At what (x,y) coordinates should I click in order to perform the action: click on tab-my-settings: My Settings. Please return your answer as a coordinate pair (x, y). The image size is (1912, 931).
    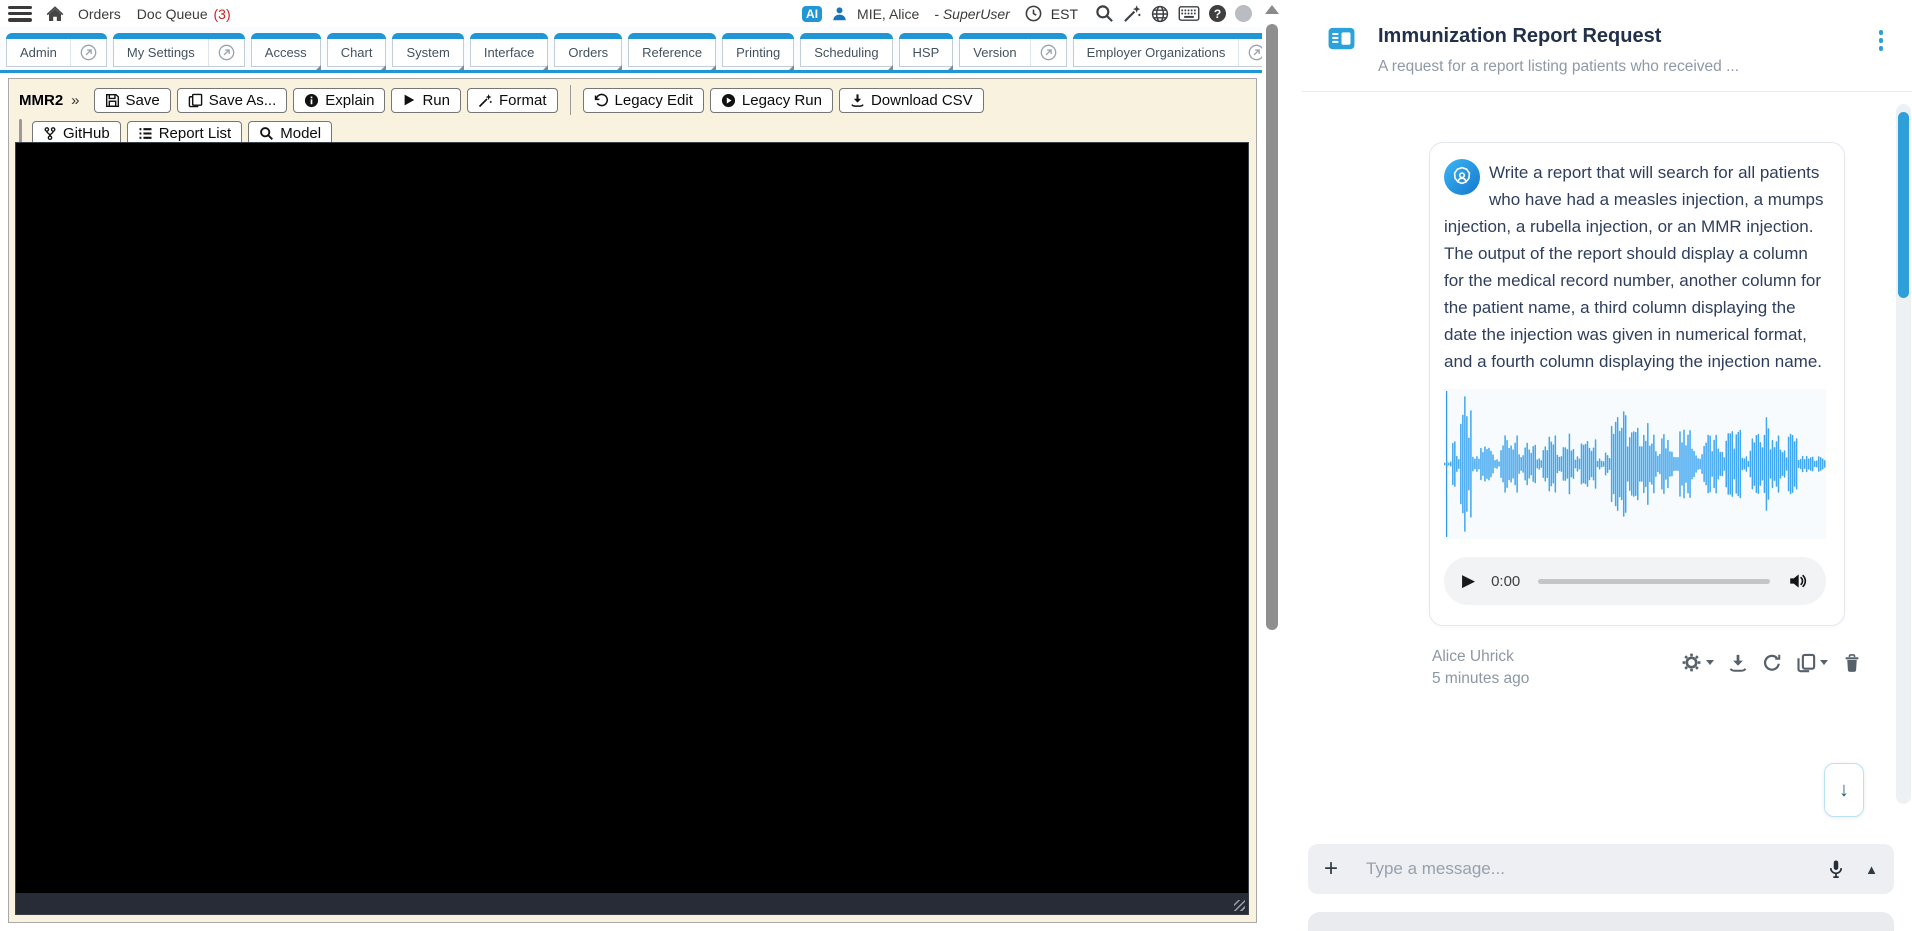
    Looking at the image, I should click on (178, 50).